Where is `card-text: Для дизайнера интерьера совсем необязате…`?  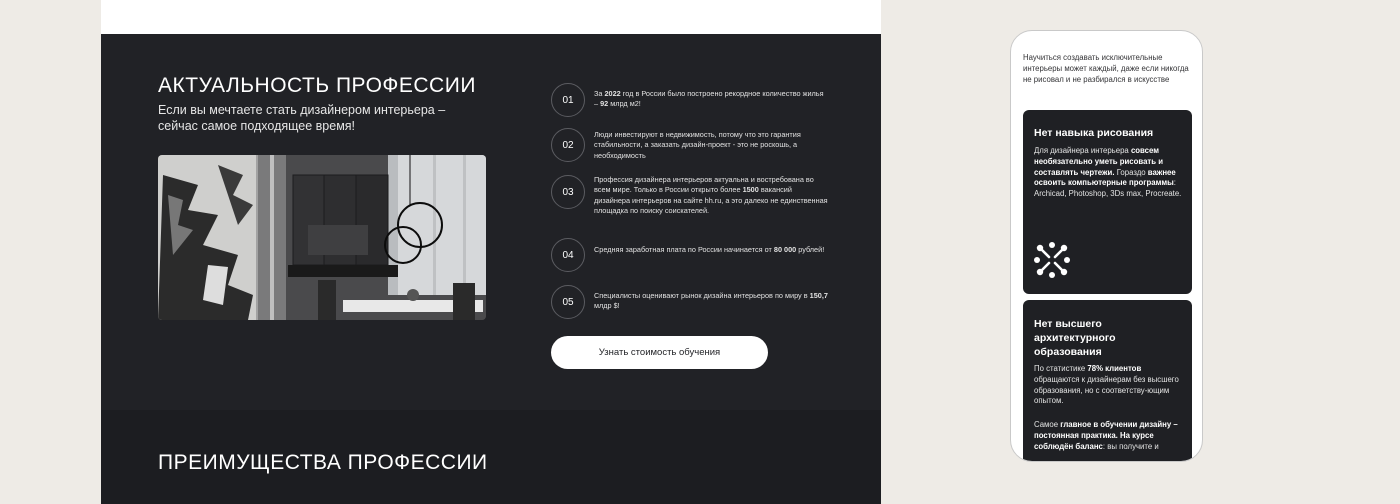 card-text: Для дизайнера интерьера совсем необязате… is located at coordinates (1108, 172).